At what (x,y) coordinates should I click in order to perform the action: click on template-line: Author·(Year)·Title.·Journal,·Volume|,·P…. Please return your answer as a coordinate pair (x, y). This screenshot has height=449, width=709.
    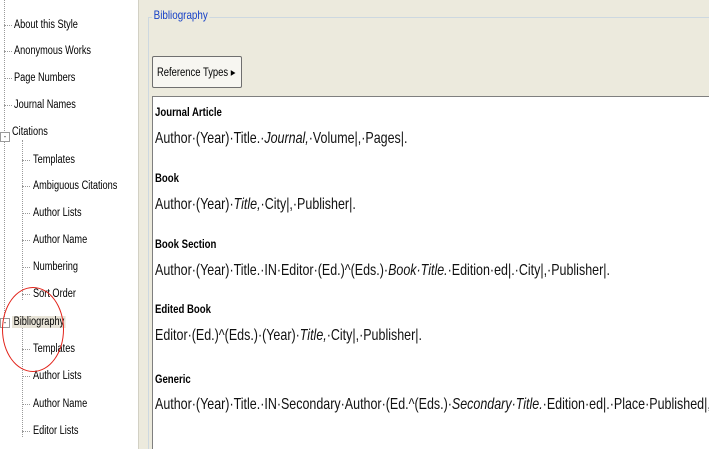
    Looking at the image, I should click on (281, 139).